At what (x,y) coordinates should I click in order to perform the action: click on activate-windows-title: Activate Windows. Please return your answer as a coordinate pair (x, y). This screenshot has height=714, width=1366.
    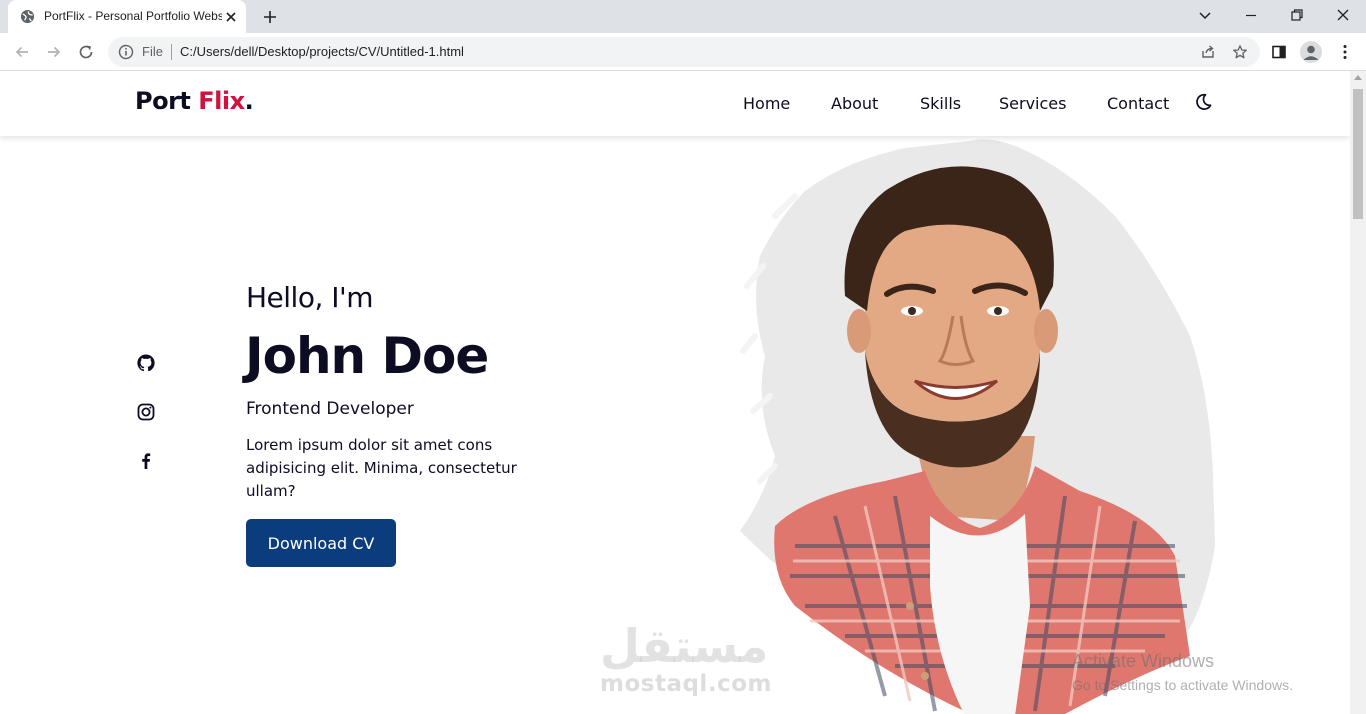
    Looking at the image, I should click on (1143, 661).